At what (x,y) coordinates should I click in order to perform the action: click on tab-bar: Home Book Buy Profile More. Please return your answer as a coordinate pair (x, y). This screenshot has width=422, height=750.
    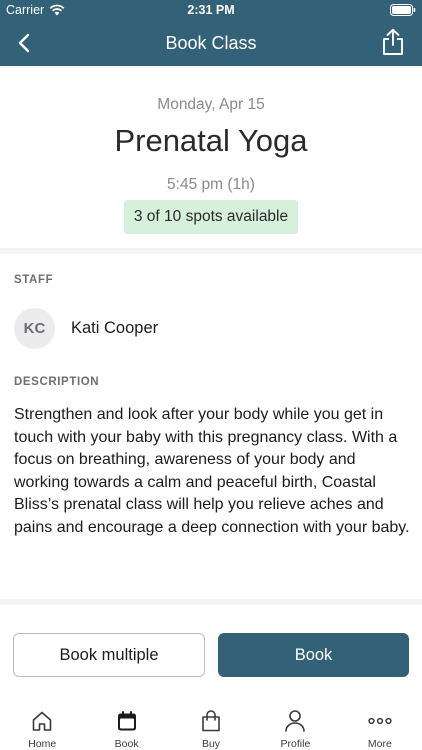
    Looking at the image, I should click on (211, 725).